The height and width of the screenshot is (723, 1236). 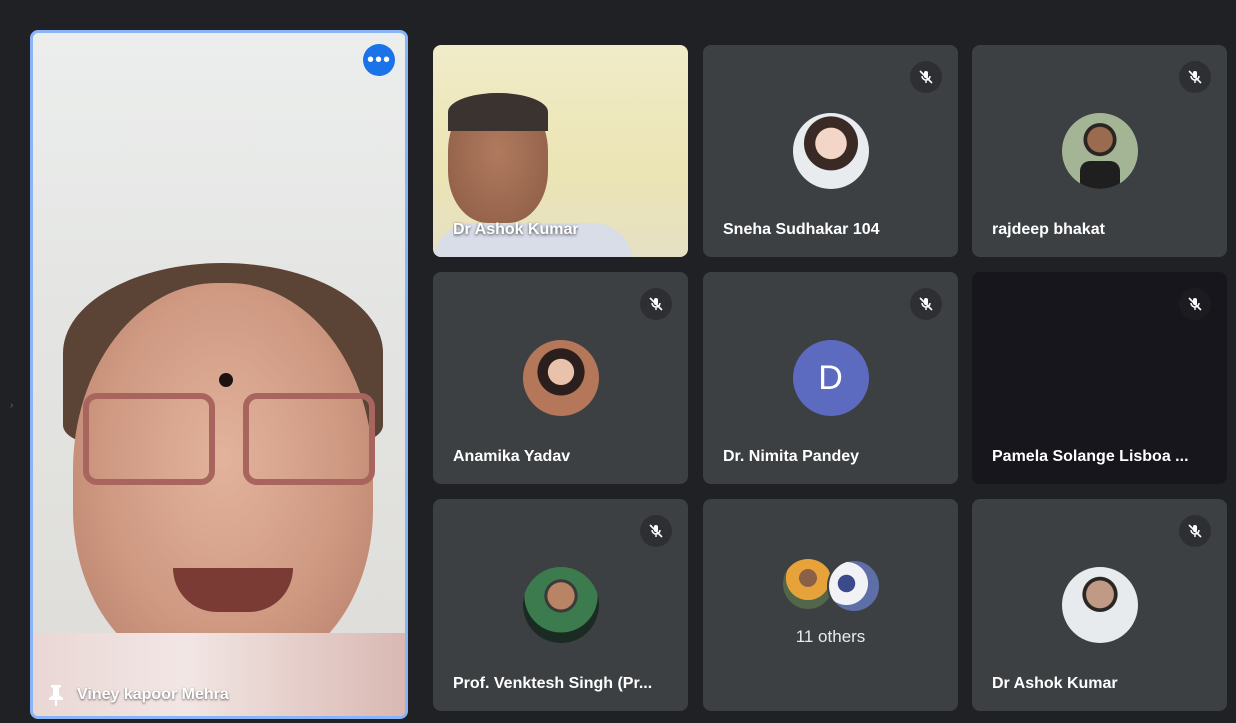 I want to click on edge-chevron-icon: ›, so click(x=12, y=405).